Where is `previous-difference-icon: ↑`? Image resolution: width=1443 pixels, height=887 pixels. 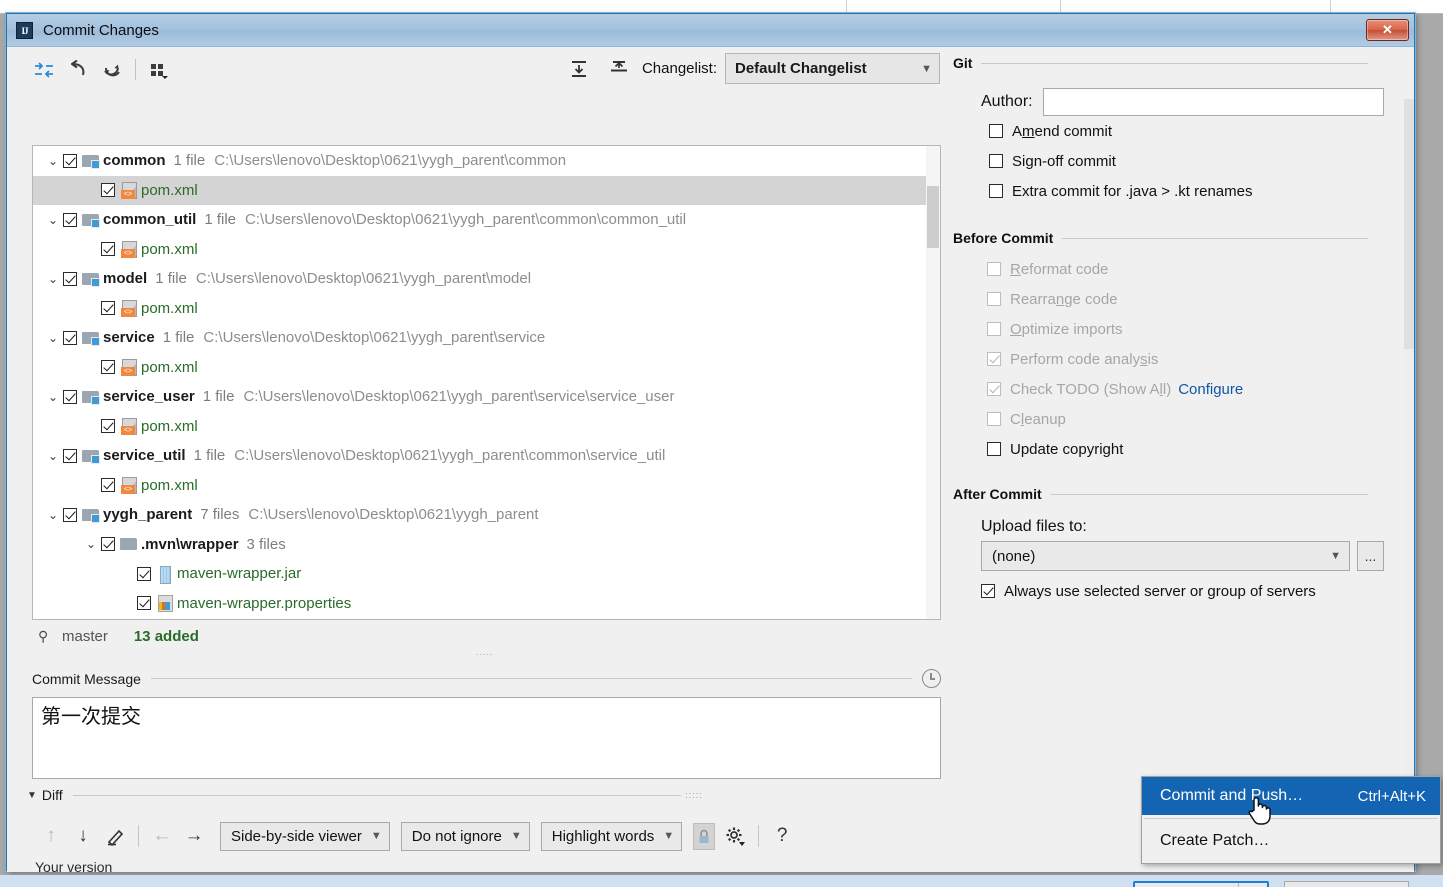
previous-difference-icon: ↑ is located at coordinates (51, 836).